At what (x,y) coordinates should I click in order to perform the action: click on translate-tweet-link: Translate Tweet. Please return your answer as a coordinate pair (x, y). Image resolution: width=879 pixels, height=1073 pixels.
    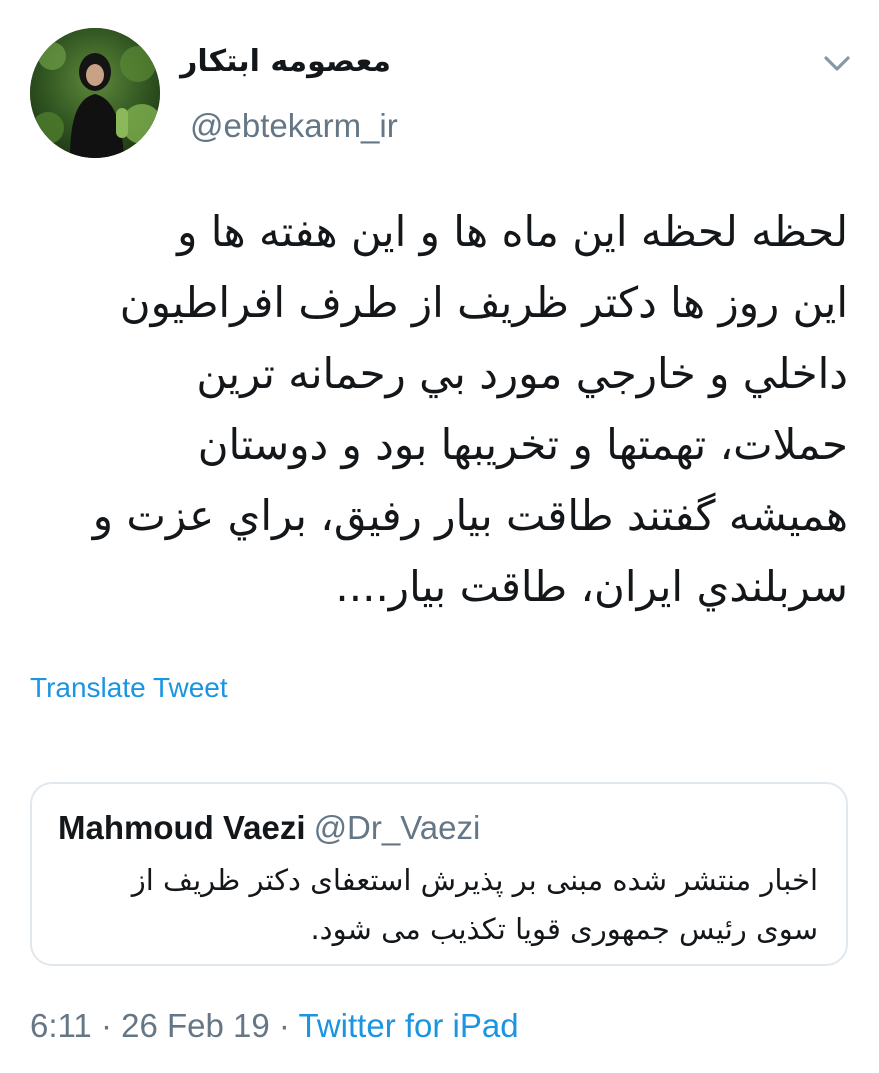
    Looking at the image, I should click on (129, 688).